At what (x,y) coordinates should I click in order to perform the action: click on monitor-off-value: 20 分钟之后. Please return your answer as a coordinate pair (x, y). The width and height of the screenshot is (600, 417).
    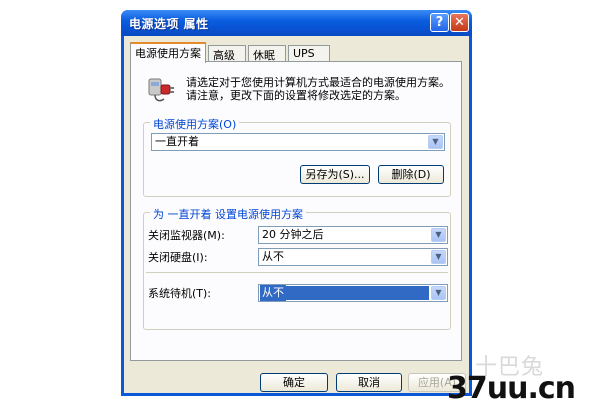
    Looking at the image, I should click on (293, 234).